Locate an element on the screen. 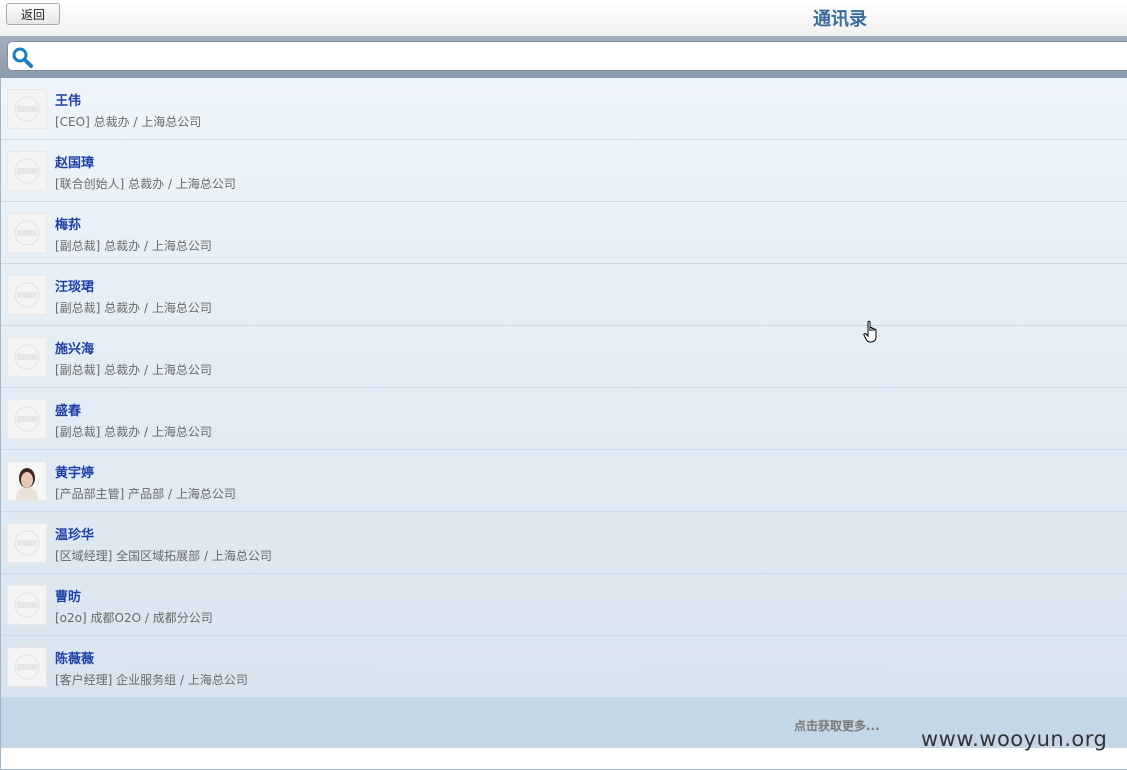 This screenshot has height=770, width=1127. contact-name: 梅荪 is located at coordinates (68, 223).